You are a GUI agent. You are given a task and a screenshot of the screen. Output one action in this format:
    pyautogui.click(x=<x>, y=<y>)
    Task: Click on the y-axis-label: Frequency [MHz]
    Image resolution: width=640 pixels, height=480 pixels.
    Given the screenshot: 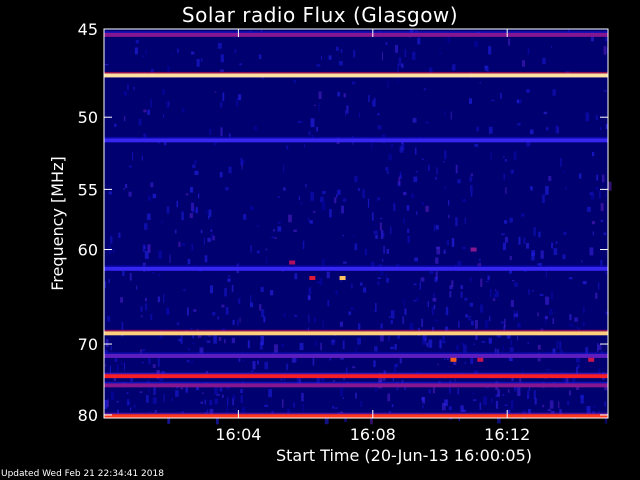 What is the action you would take?
    pyautogui.click(x=57, y=223)
    